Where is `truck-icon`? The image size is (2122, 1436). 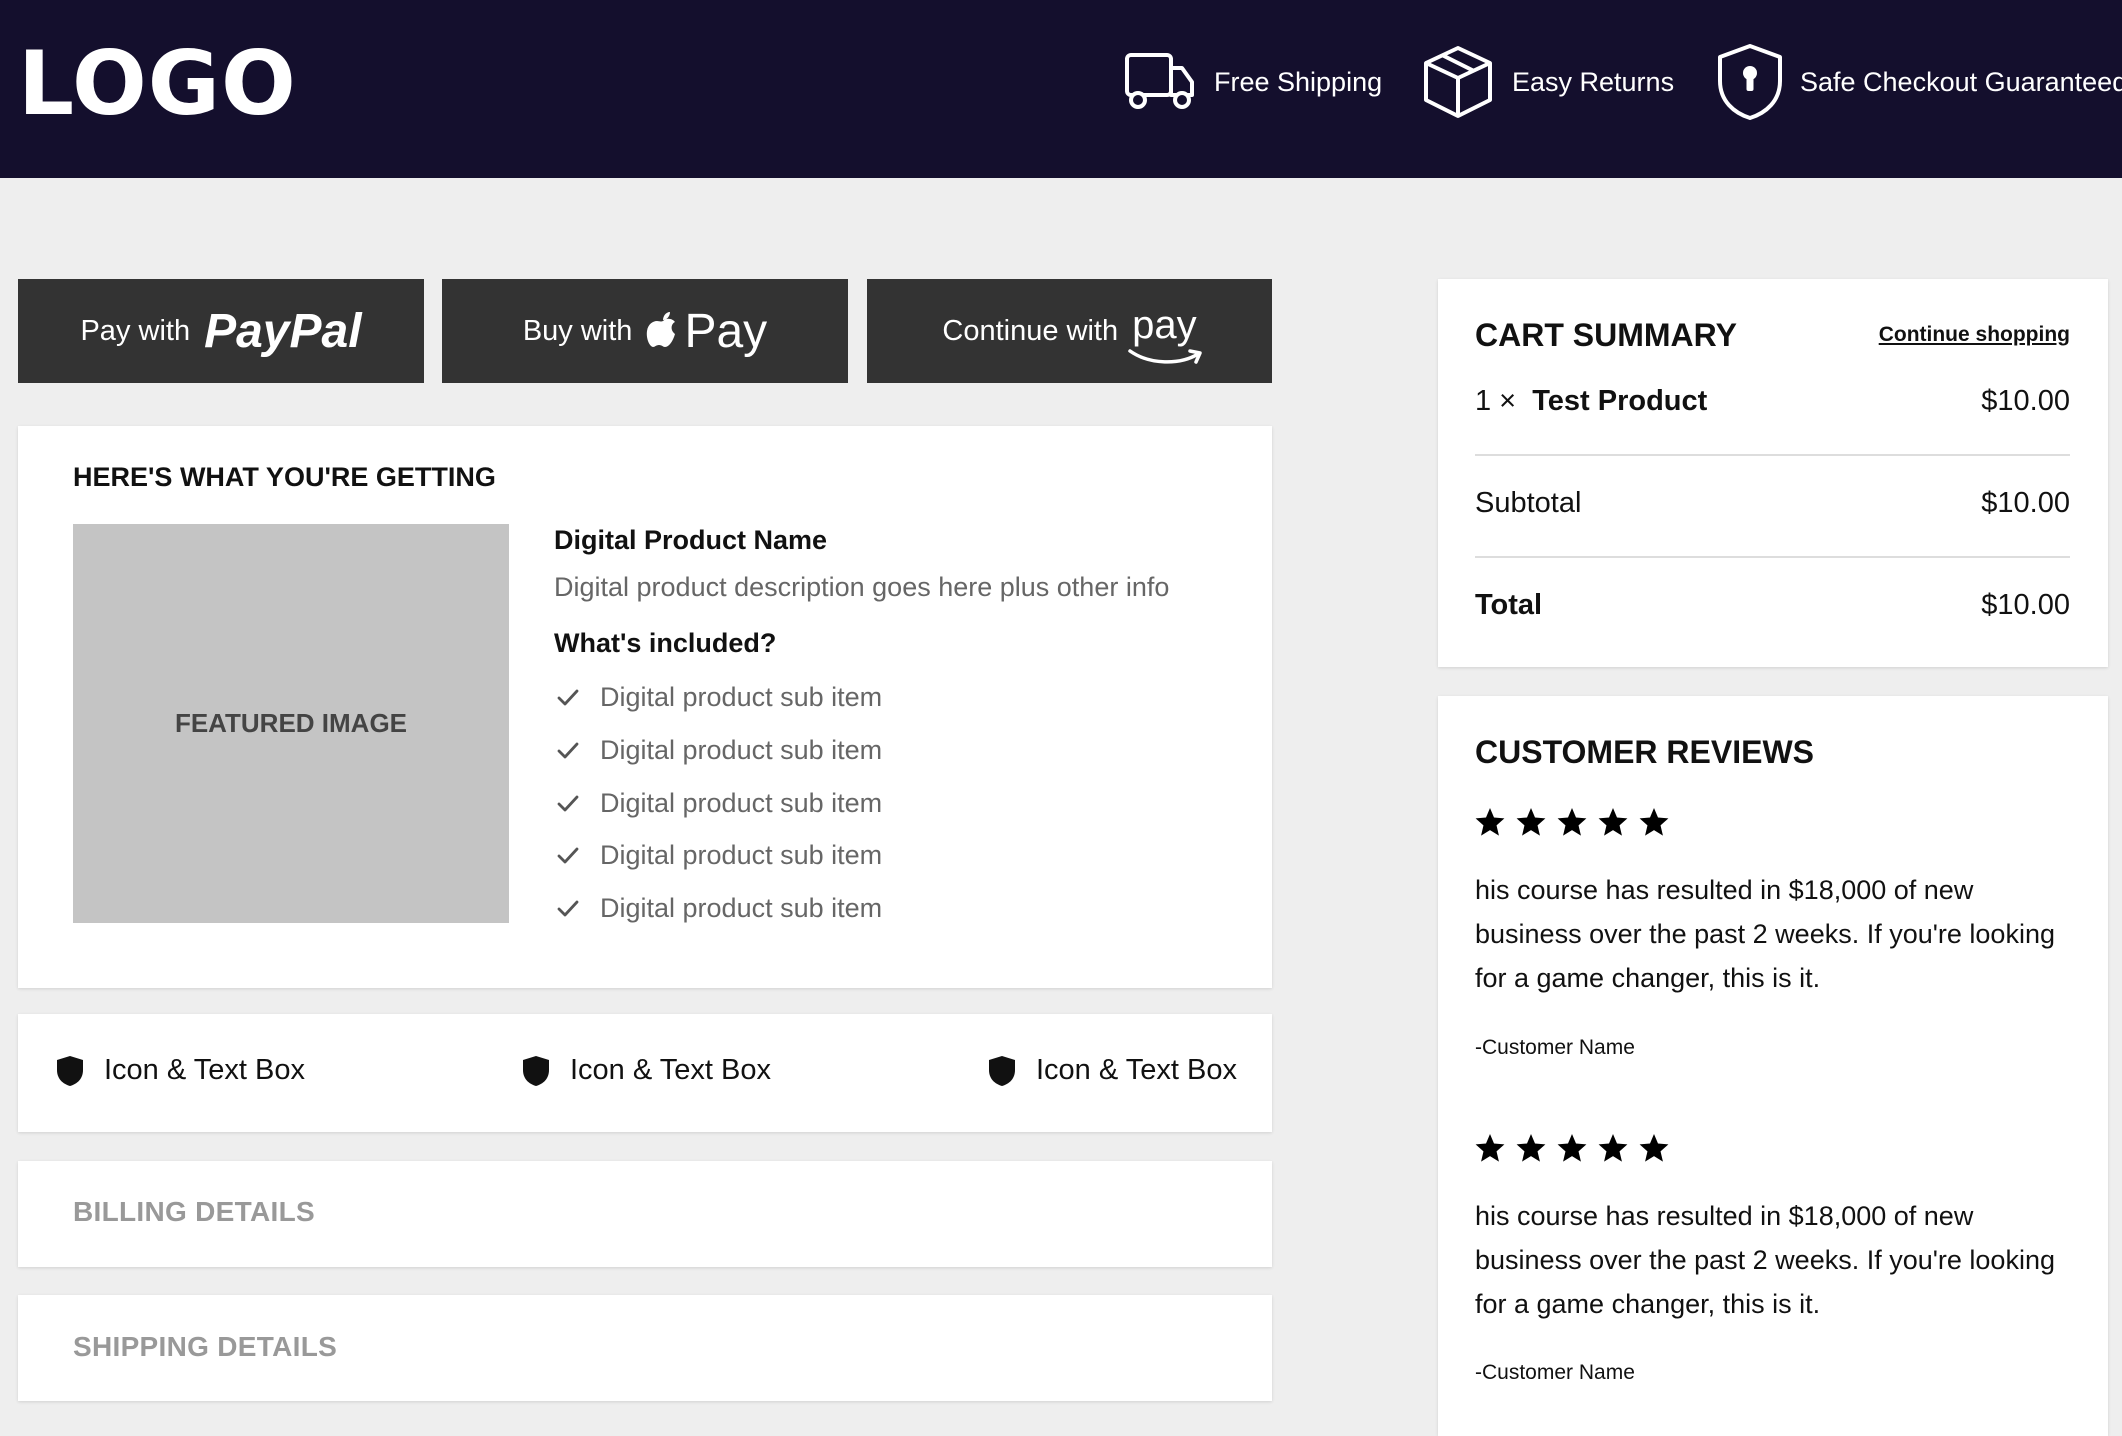 truck-icon is located at coordinates (1159, 81).